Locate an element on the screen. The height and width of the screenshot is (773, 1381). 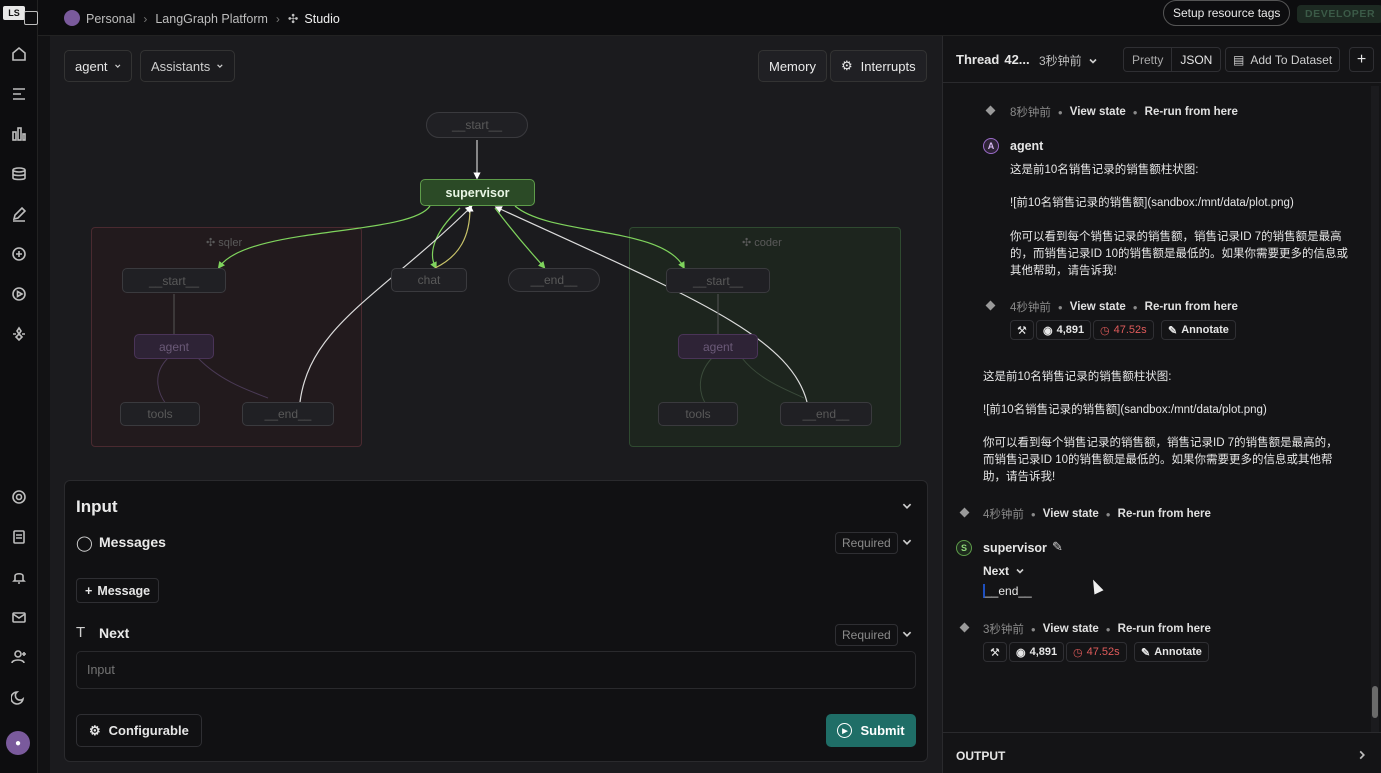
next-field-toggle: Next is located at coordinates (1004, 571).